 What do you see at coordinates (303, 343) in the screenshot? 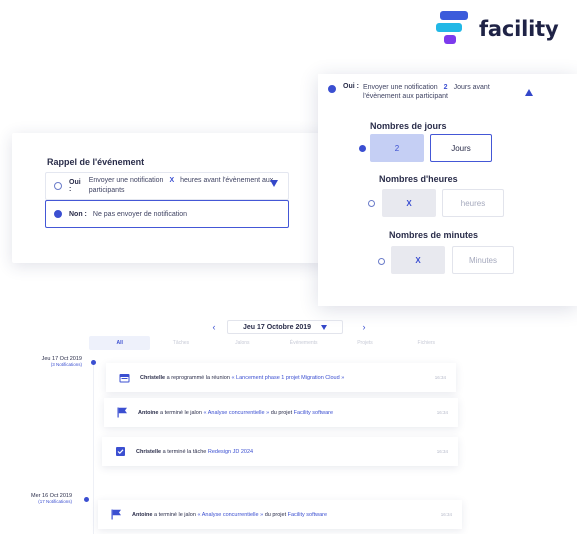
I see `tab-events: Événements` at bounding box center [303, 343].